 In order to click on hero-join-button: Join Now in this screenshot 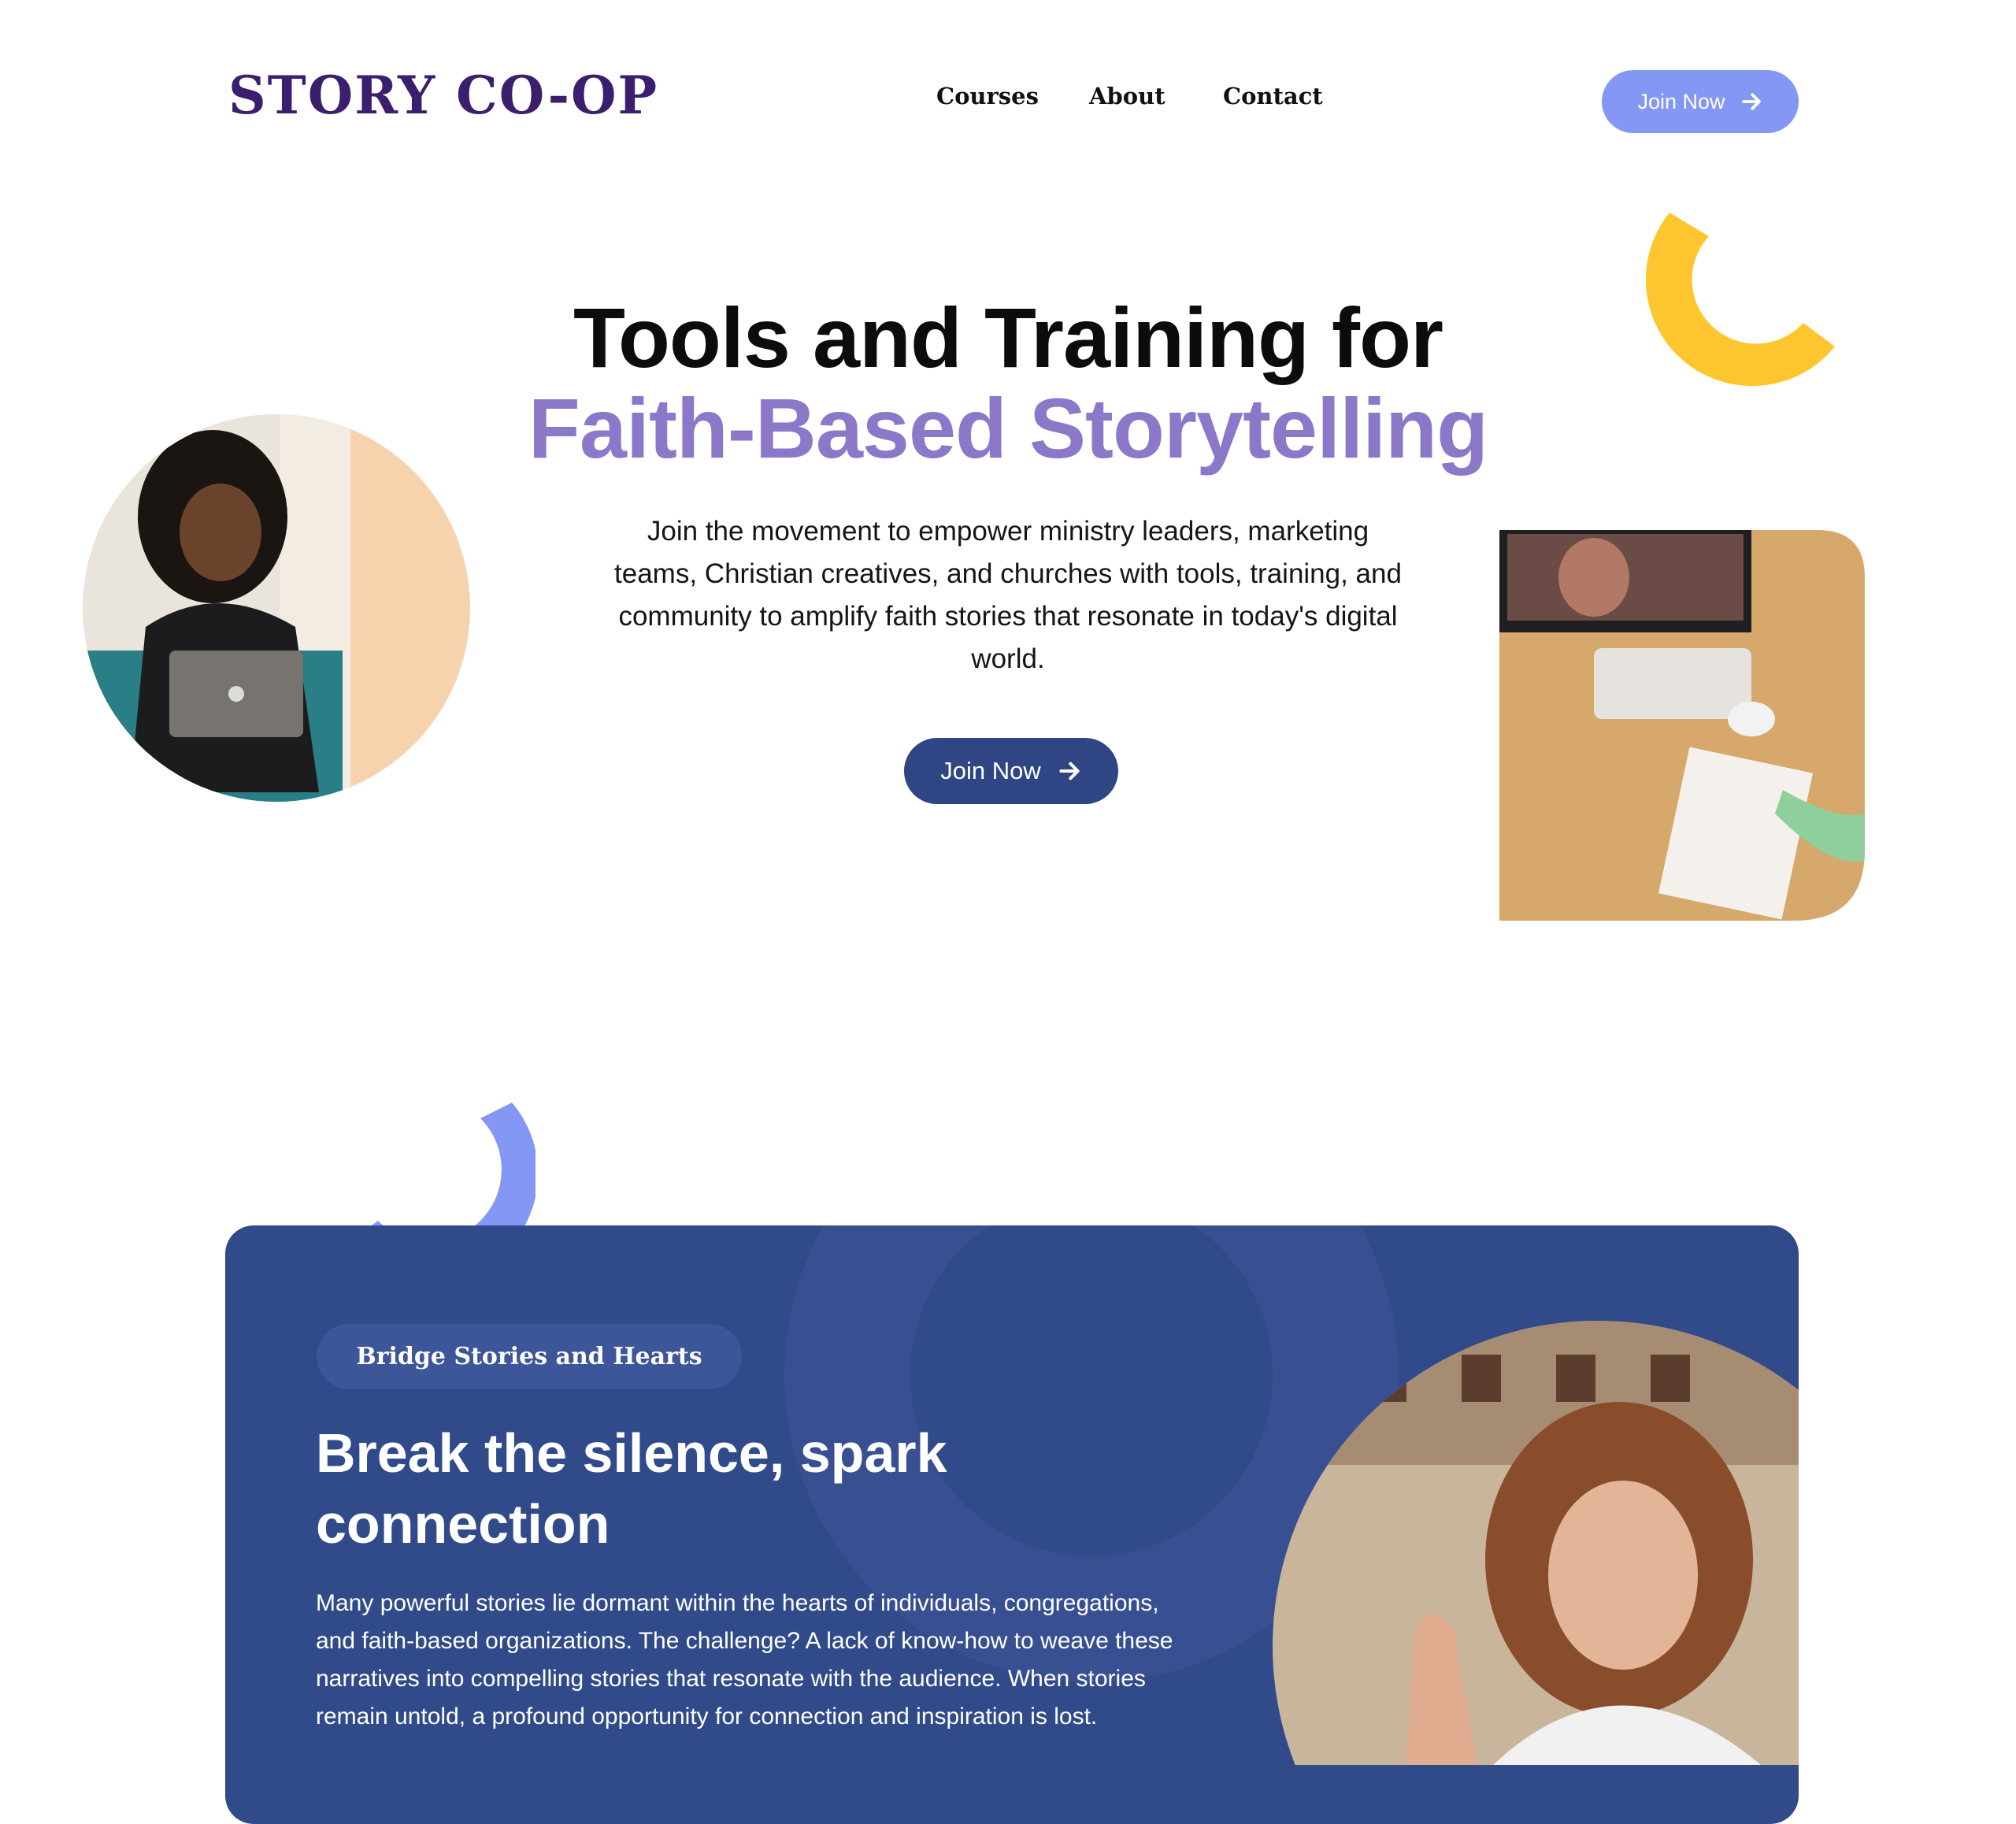, I will do `click(1011, 771)`.